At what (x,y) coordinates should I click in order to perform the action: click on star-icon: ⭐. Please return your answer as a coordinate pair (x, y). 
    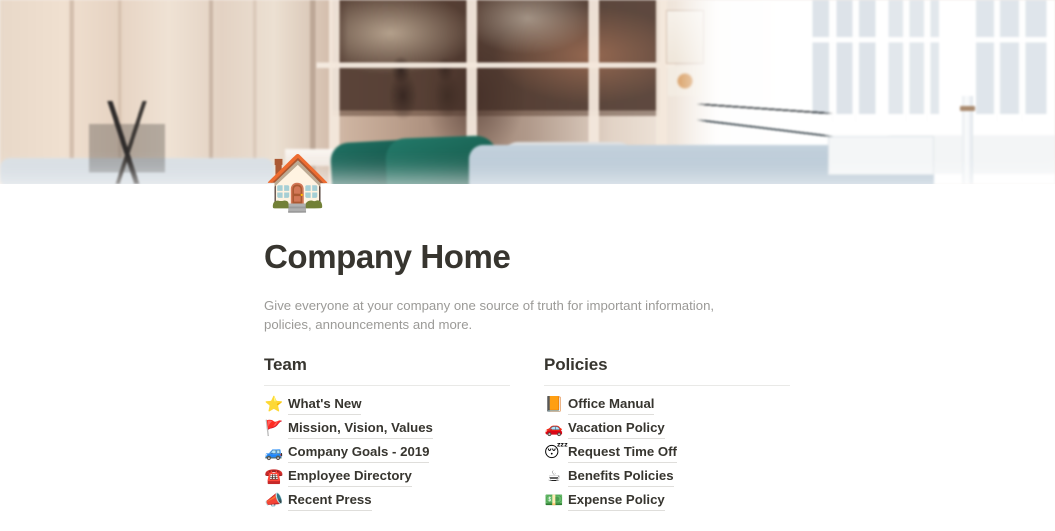
    Looking at the image, I should click on (274, 404).